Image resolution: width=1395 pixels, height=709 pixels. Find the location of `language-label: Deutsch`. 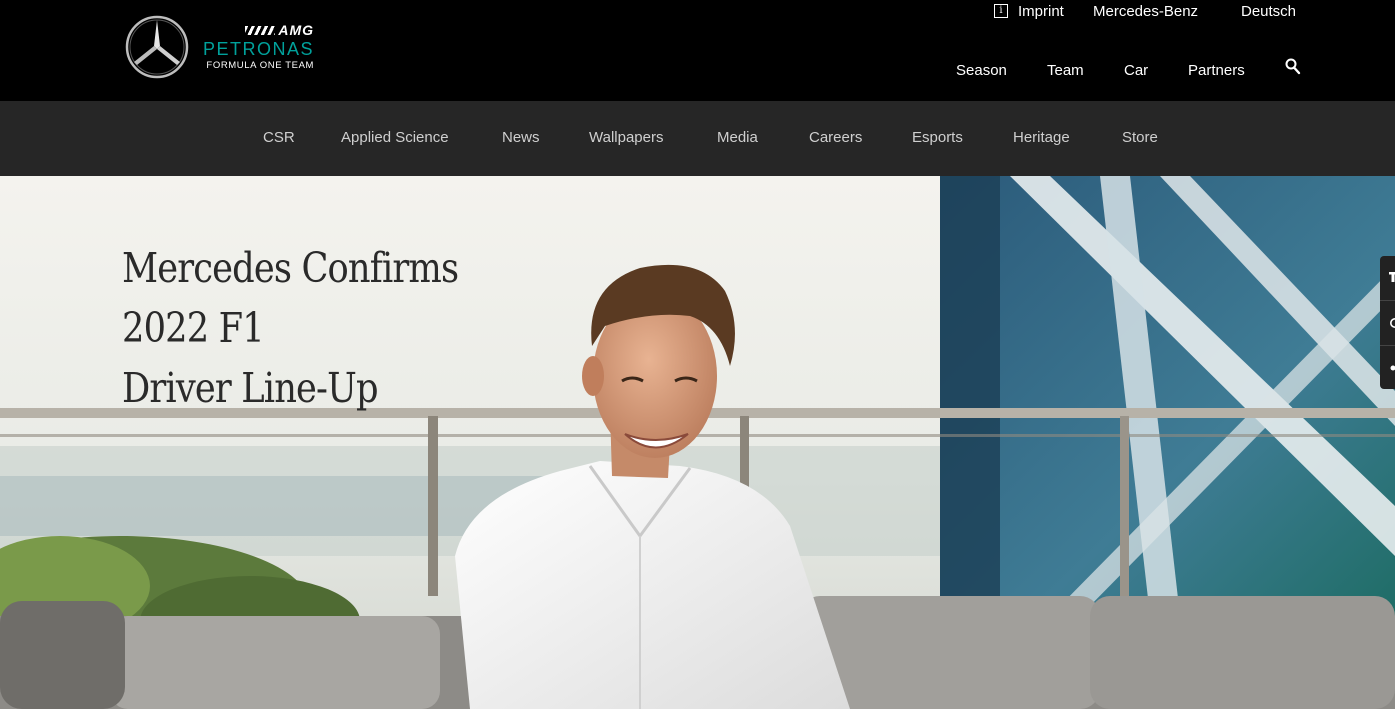

language-label: Deutsch is located at coordinates (1269, 11).